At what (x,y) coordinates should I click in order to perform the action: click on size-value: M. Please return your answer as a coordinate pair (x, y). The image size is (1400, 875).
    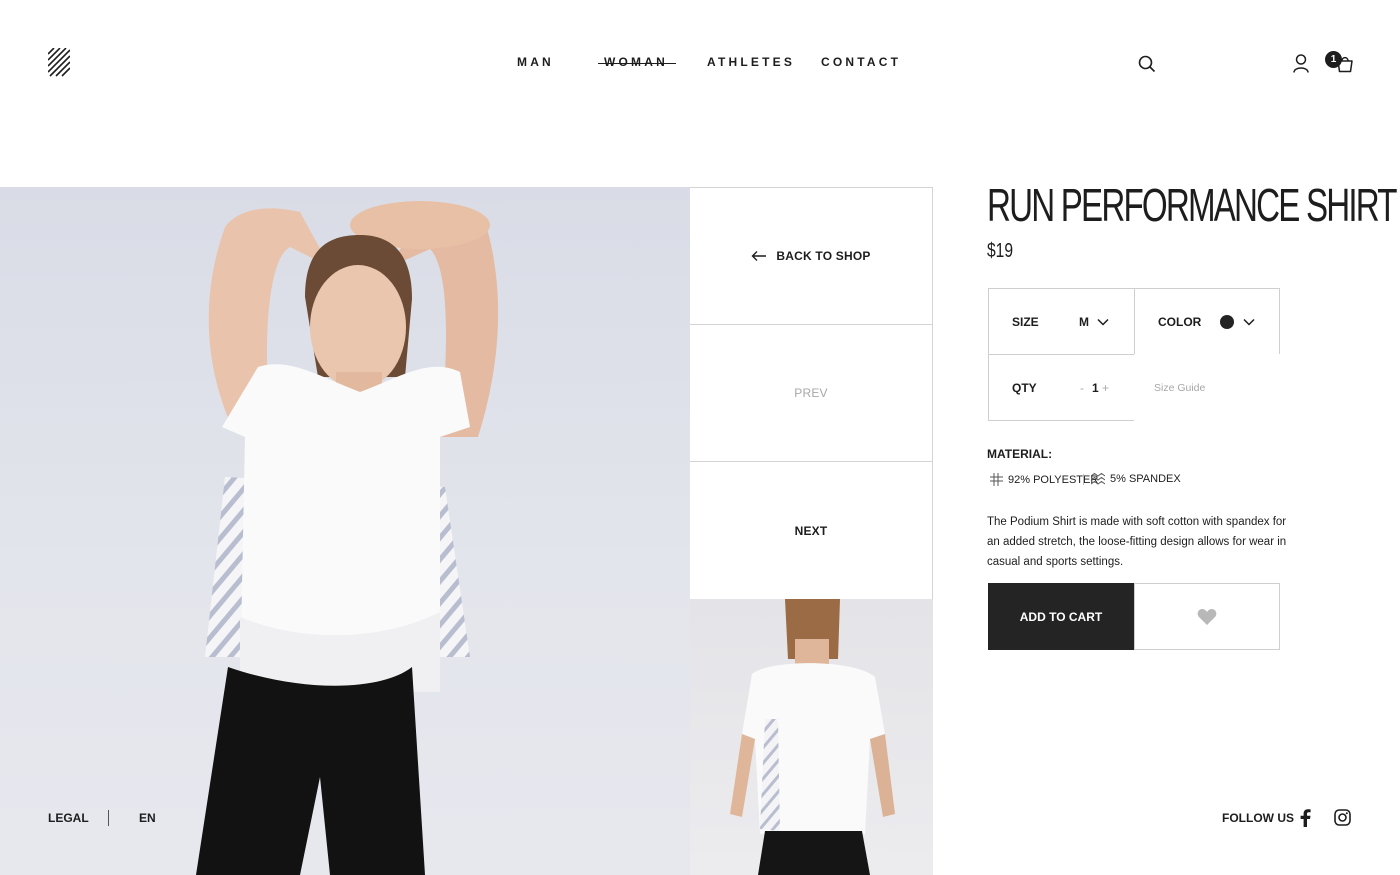
    Looking at the image, I should click on (1084, 321).